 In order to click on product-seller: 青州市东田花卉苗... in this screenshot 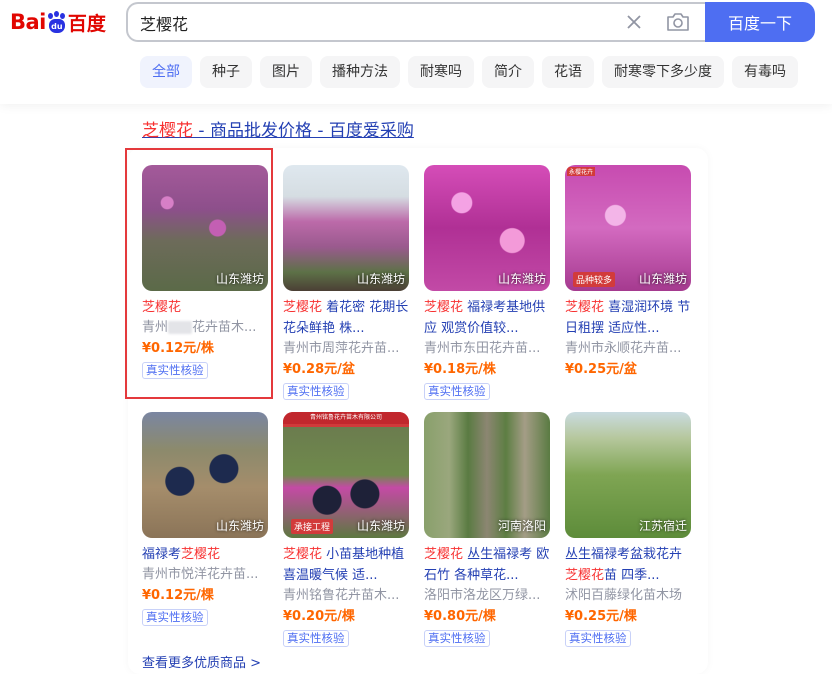, I will do `click(482, 348)`.